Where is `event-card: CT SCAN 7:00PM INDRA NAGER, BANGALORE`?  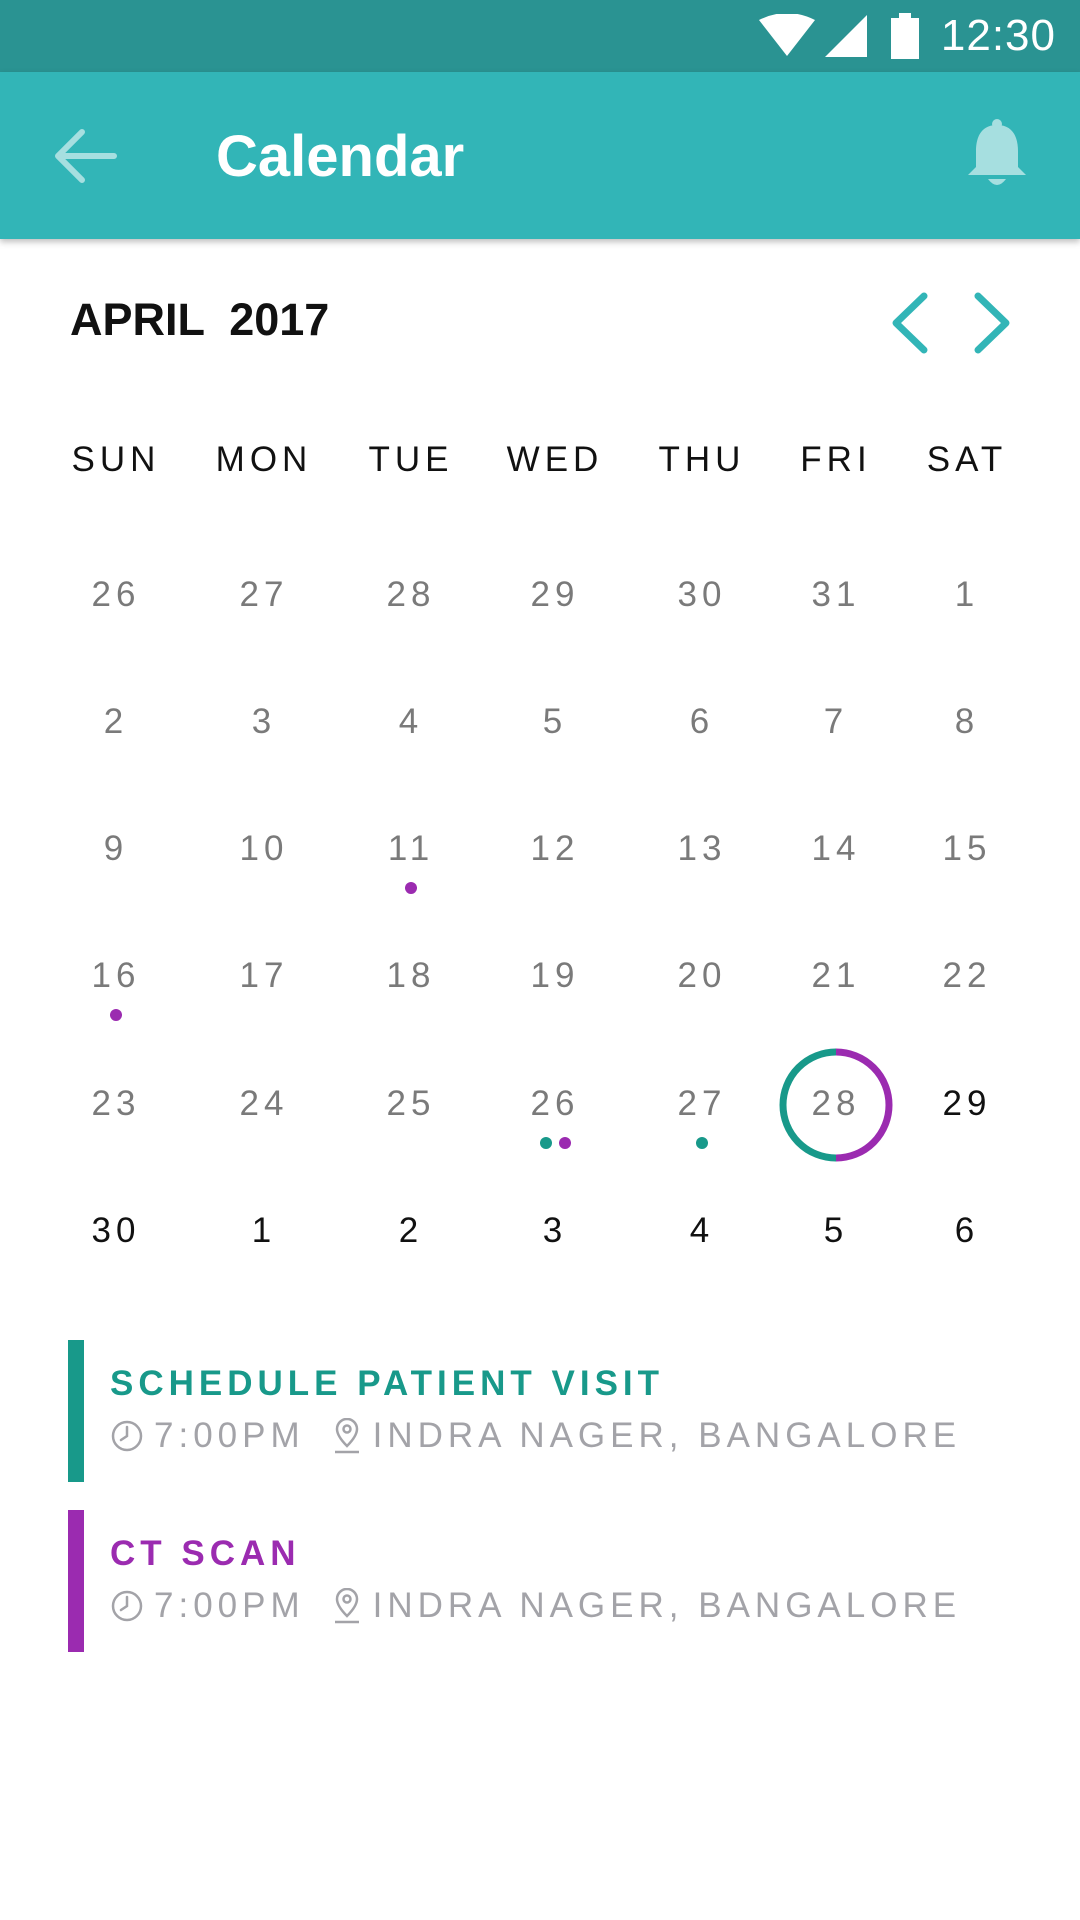 event-card: CT SCAN 7:00PM INDRA NAGER, BANGALORE is located at coordinates (543, 1581).